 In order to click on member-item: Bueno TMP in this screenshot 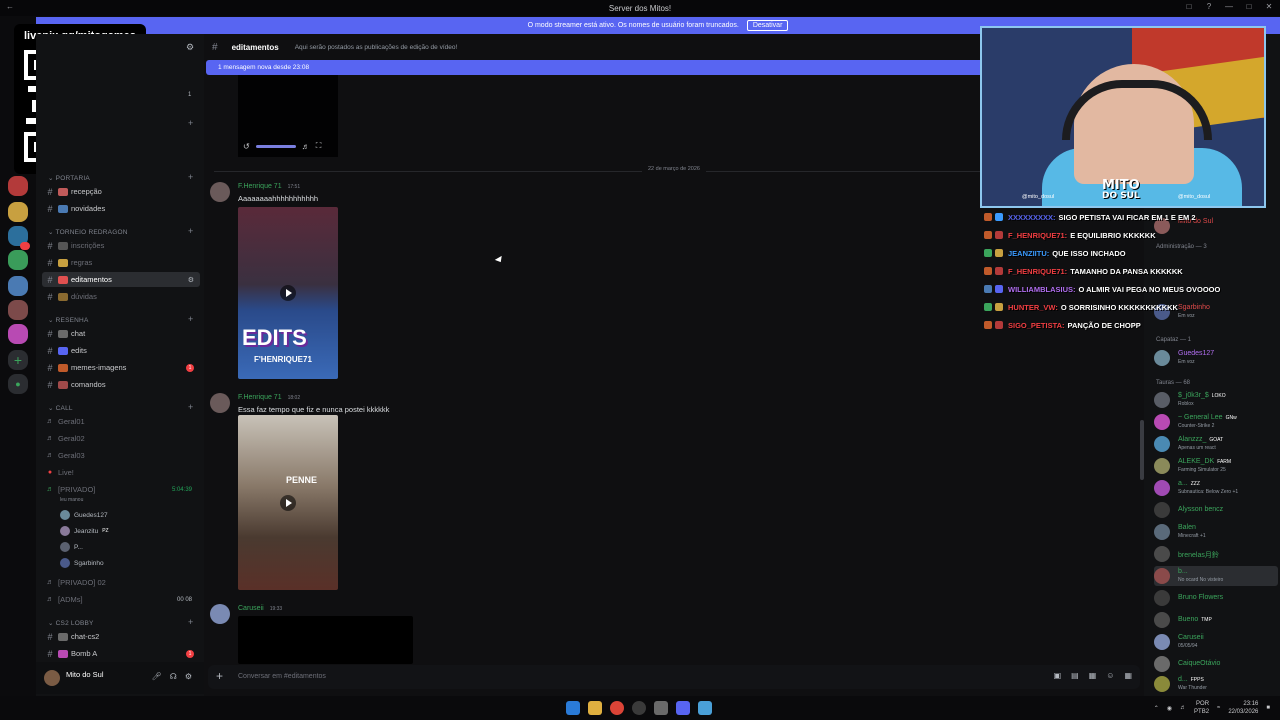, I will do `click(1216, 620)`.